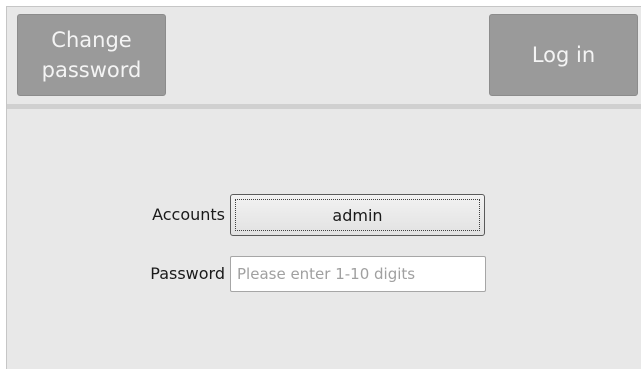  What do you see at coordinates (188, 214) in the screenshot?
I see `accounts-label: Accounts` at bounding box center [188, 214].